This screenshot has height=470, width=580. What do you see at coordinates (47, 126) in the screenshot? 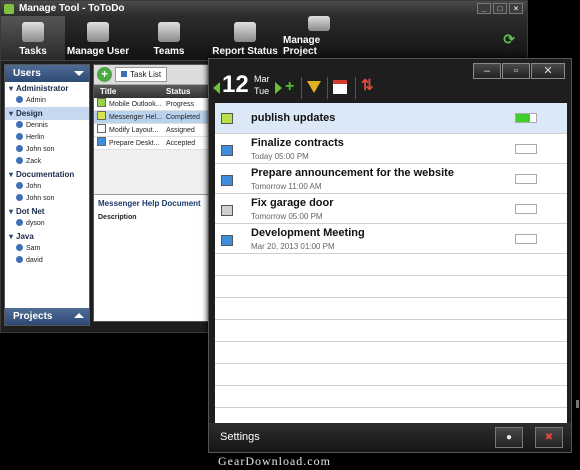
I see `user-item: Dennis` at bounding box center [47, 126].